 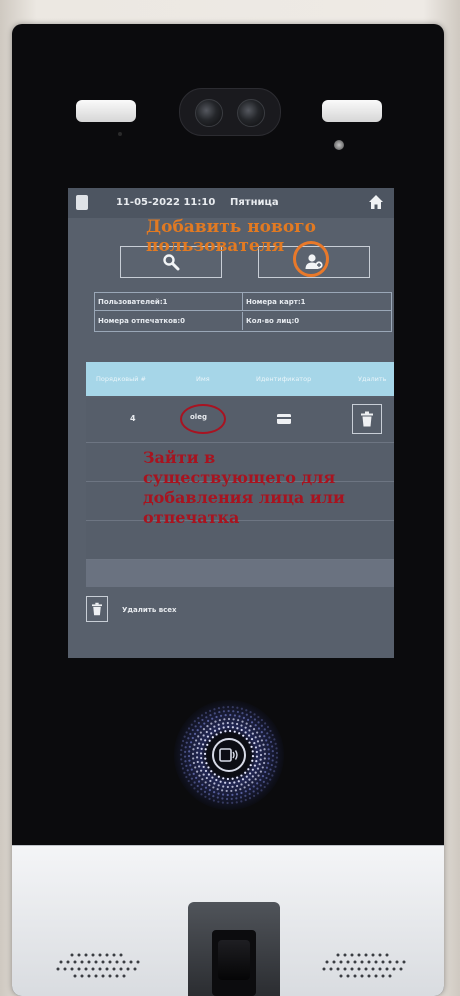 What do you see at coordinates (121, 379) in the screenshot?
I see `column-number: Порядковый #` at bounding box center [121, 379].